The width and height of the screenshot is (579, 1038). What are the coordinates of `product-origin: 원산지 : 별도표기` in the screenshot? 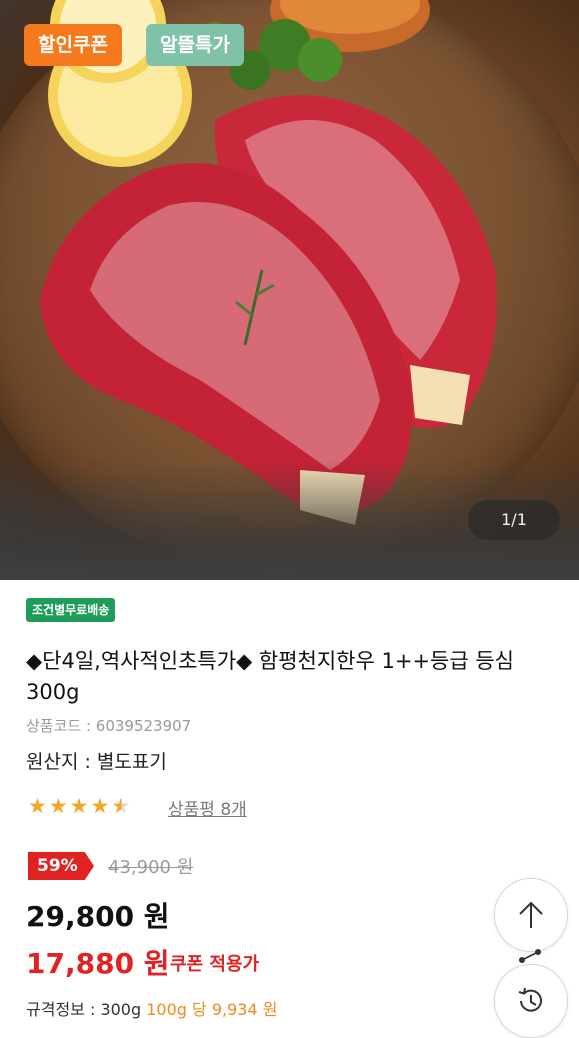 It's located at (96, 762).